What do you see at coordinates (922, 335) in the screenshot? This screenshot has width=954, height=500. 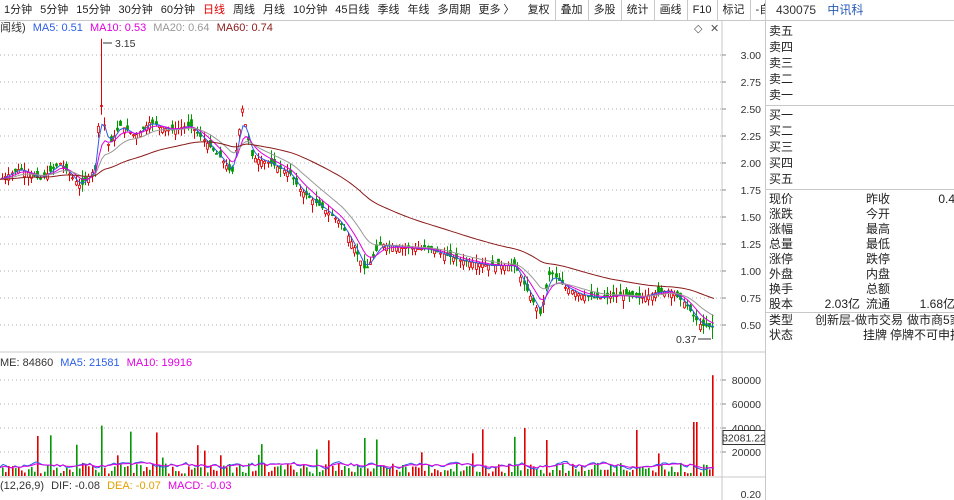 I see `status-extra: 停牌不可申报` at bounding box center [922, 335].